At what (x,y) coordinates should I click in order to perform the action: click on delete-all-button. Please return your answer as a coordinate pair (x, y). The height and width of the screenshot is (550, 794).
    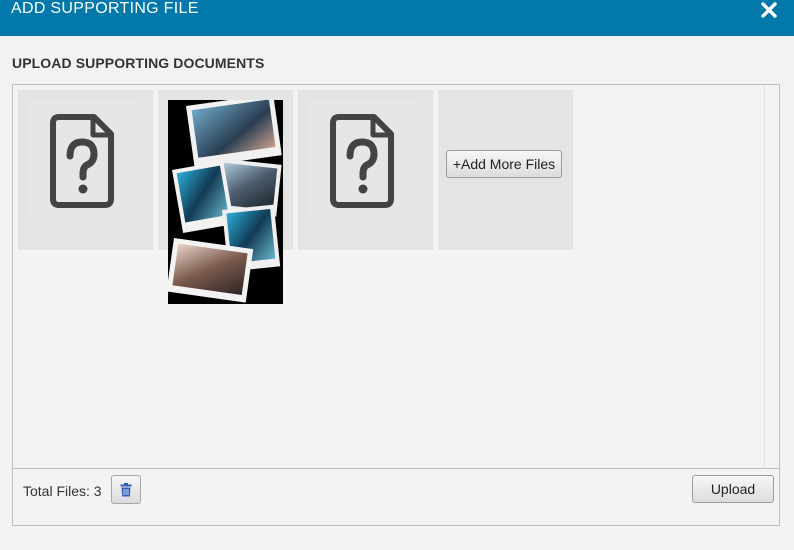
    Looking at the image, I should click on (126, 489).